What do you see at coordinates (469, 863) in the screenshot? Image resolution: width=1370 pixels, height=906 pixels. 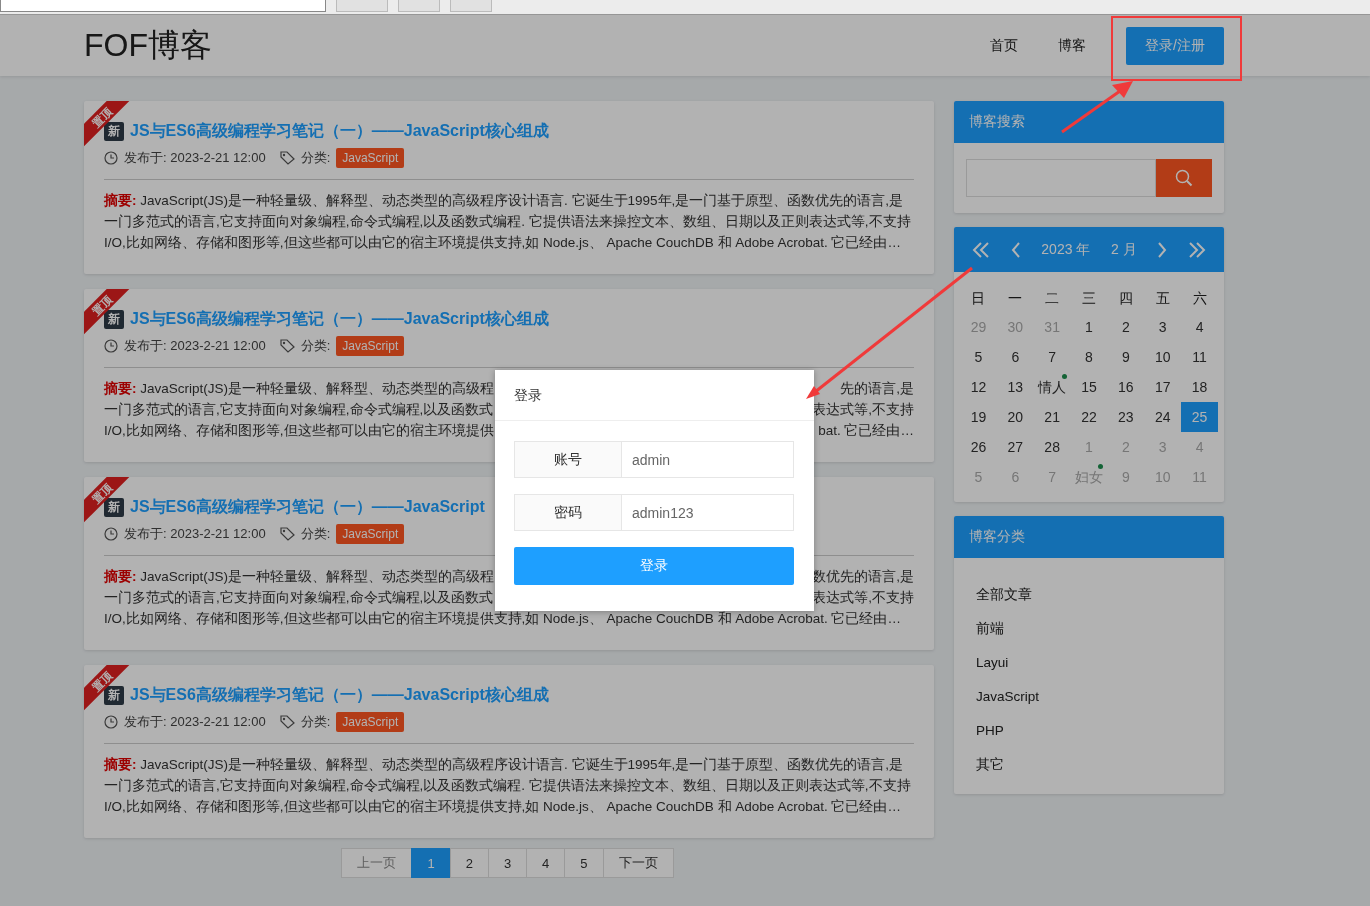 I see `page-button: 2` at bounding box center [469, 863].